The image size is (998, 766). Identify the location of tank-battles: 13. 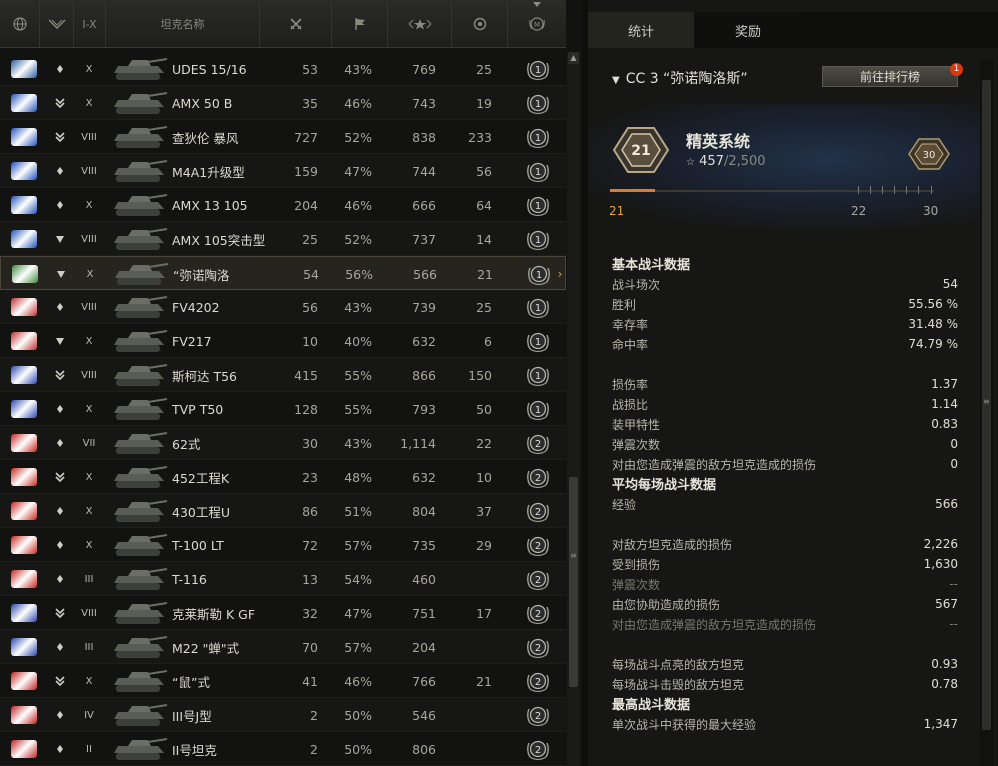
(310, 579).